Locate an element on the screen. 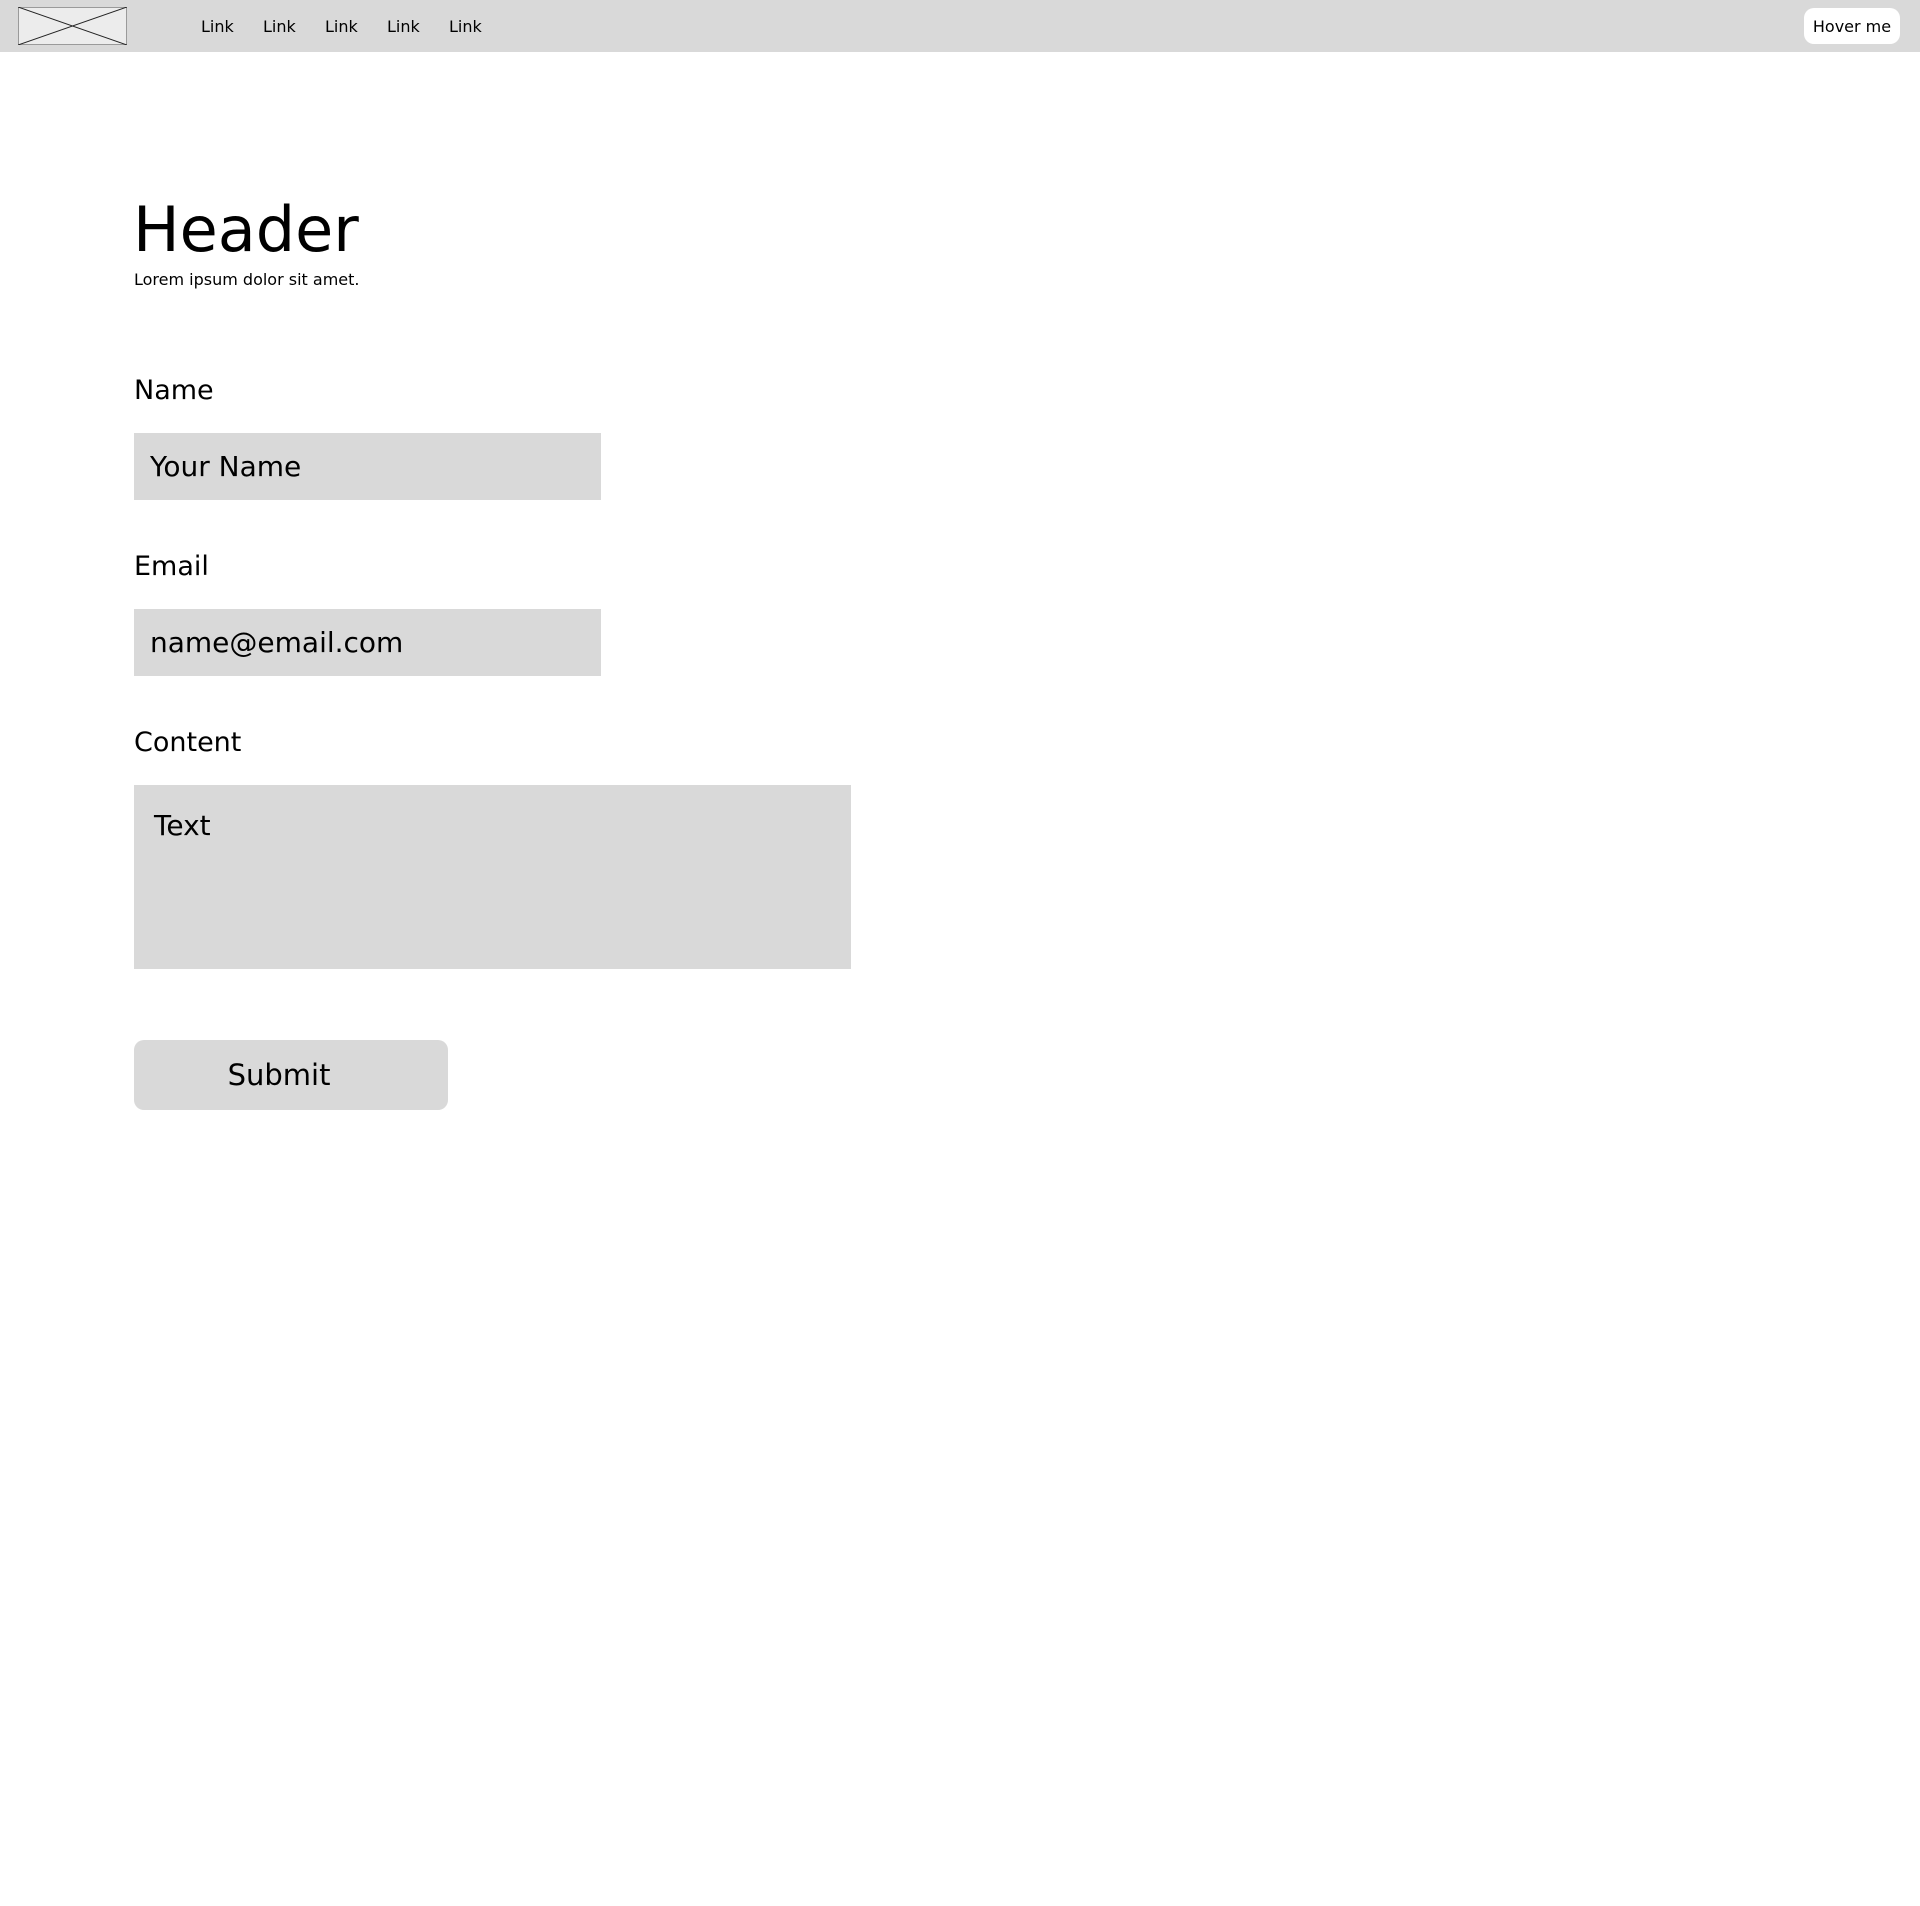 This screenshot has width=1920, height=1906. hover-me-button: Hover me is located at coordinates (1852, 26).